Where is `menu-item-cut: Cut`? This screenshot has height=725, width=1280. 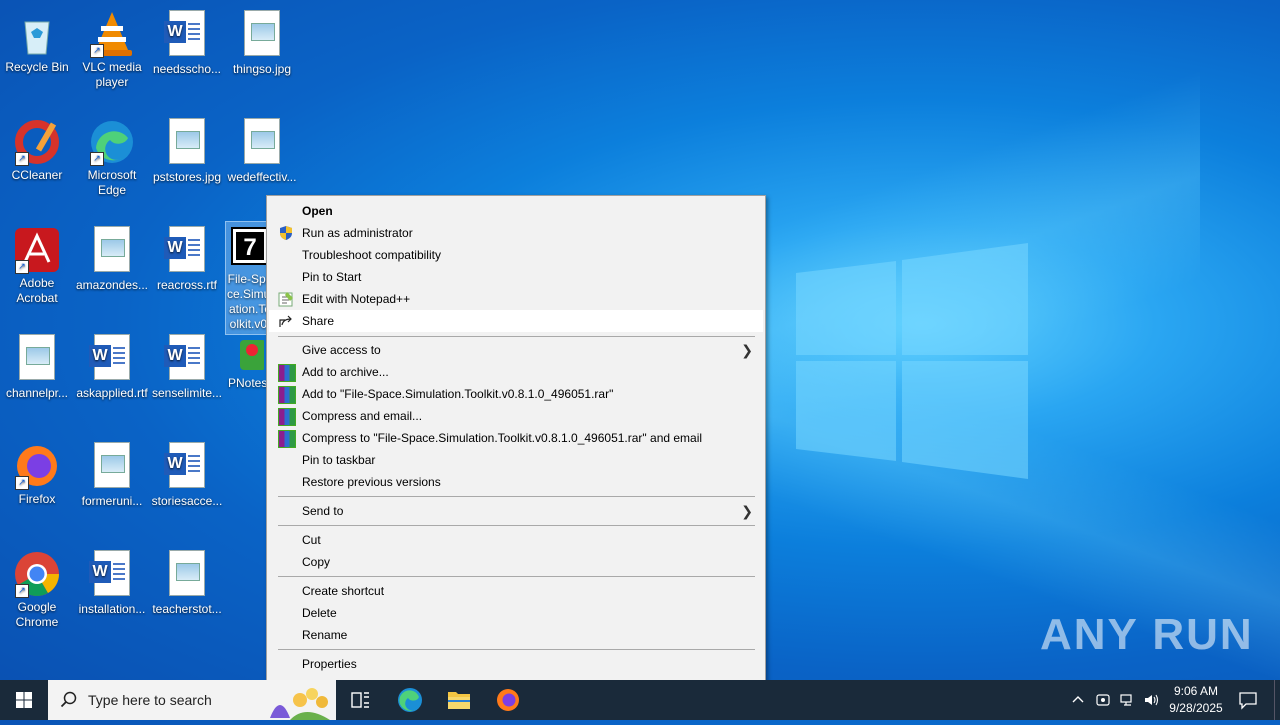 menu-item-cut: Cut is located at coordinates (516, 540).